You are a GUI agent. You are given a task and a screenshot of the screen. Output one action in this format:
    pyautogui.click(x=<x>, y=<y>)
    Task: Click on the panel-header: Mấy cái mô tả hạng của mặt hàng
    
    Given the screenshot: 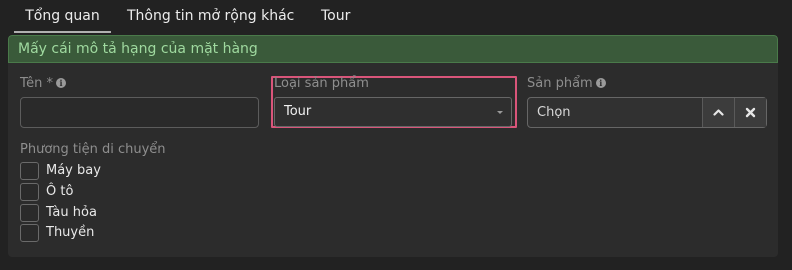 What is the action you would take?
    pyautogui.click(x=393, y=49)
    